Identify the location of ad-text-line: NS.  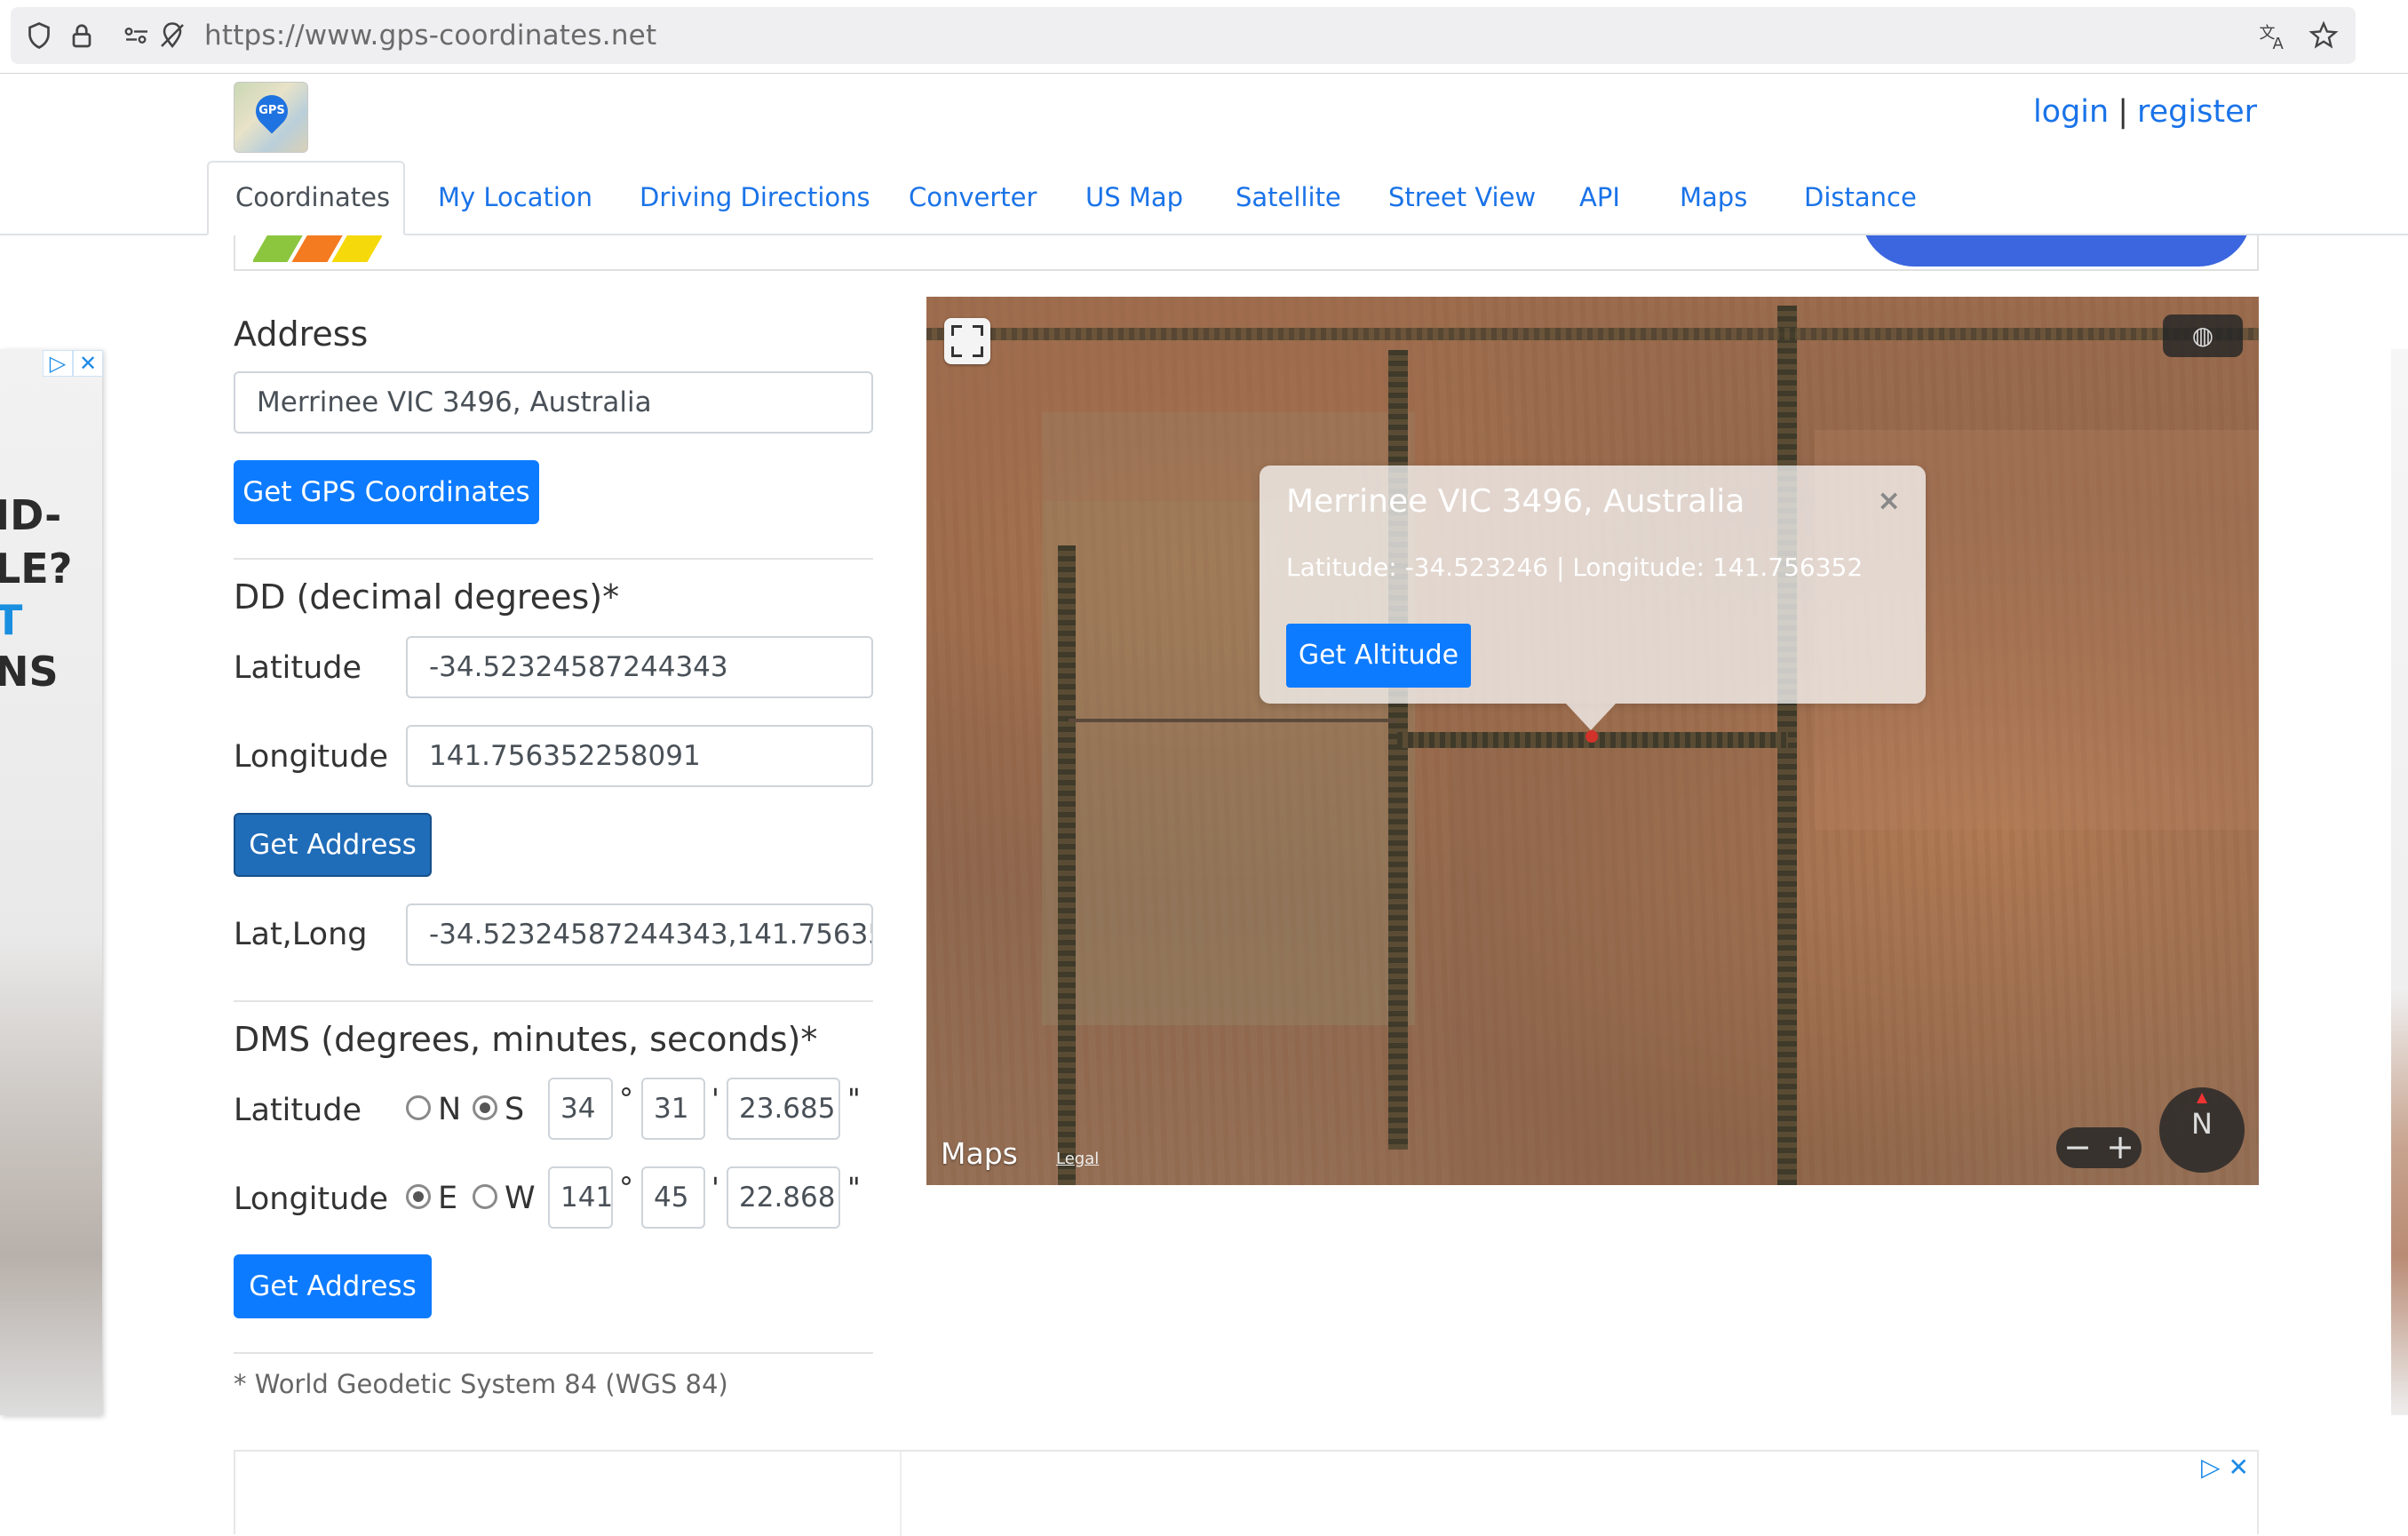
(30, 672).